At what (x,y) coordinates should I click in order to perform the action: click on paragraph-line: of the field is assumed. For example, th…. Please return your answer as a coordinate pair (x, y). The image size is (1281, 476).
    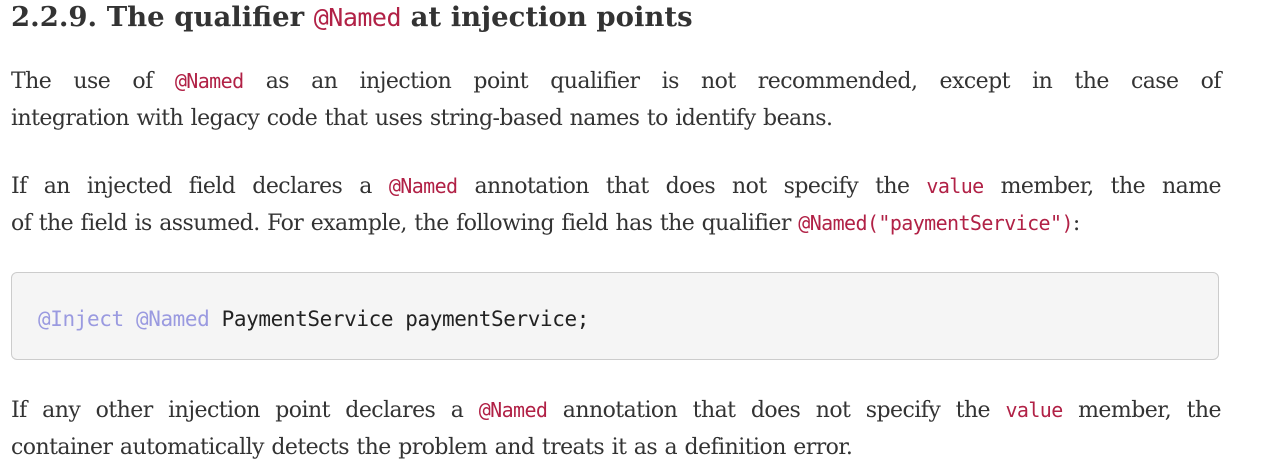
    Looking at the image, I should click on (616, 223).